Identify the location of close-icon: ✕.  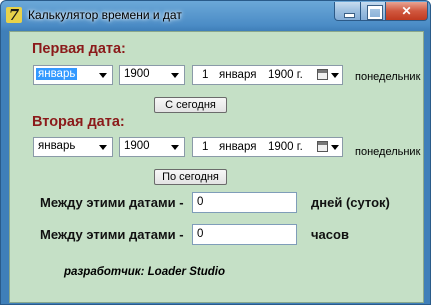
(406, 11).